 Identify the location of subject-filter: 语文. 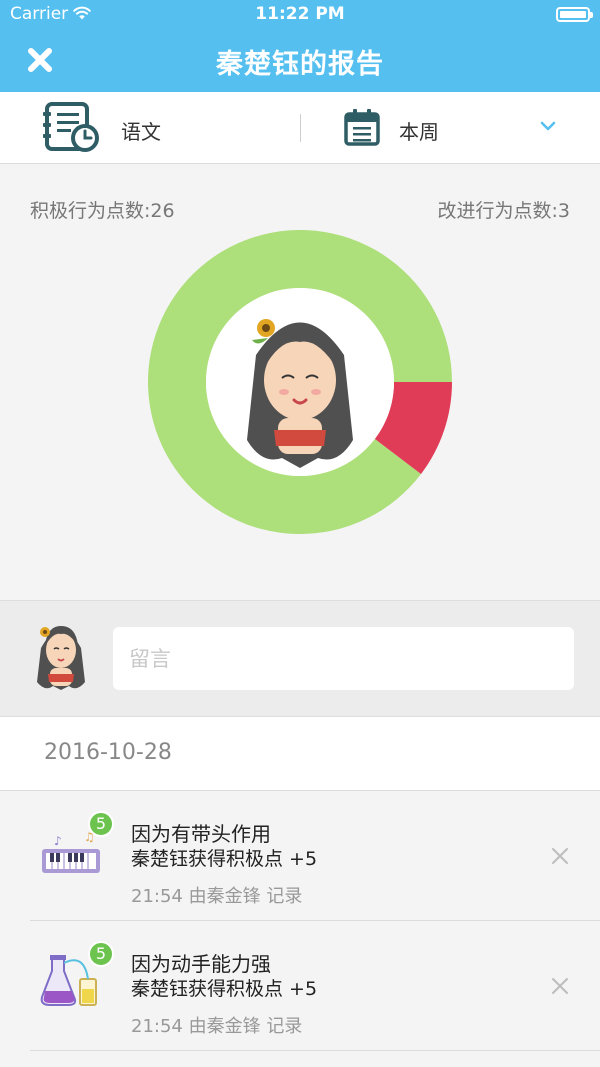
(150, 128).